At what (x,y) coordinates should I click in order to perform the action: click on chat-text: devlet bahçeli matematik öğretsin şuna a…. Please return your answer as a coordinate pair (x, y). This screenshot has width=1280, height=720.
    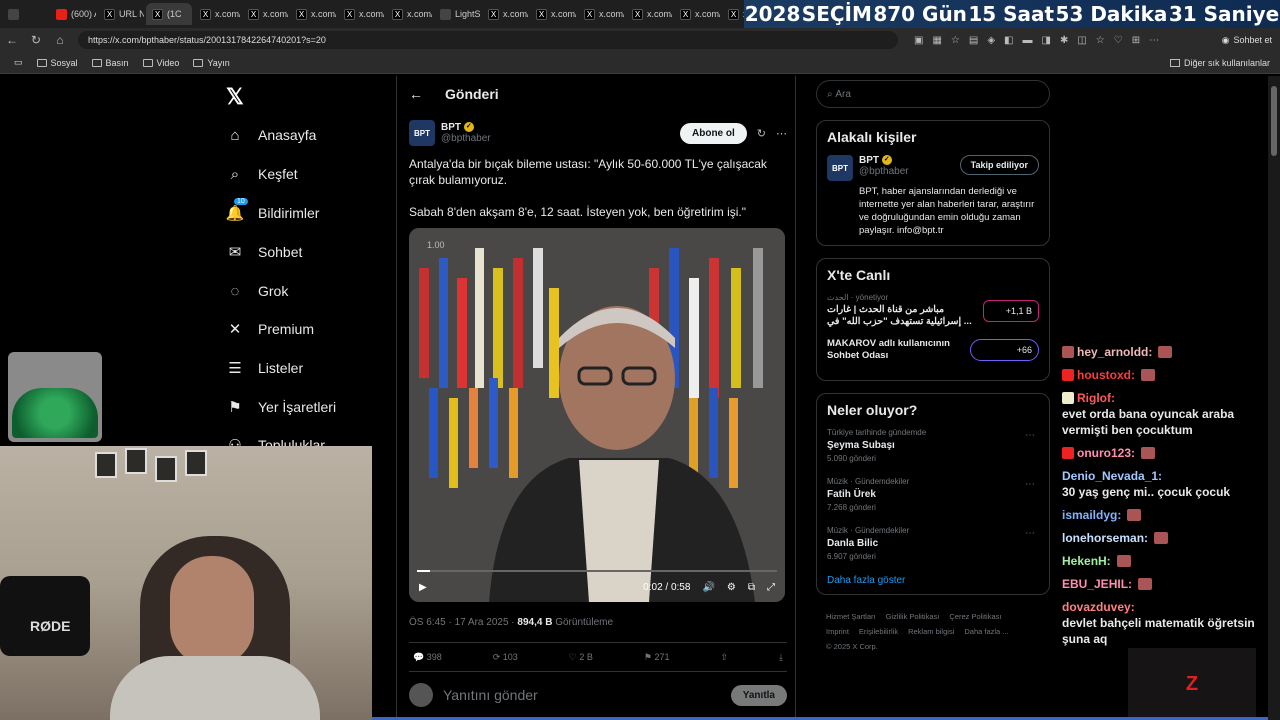
    Looking at the image, I should click on (1158, 631).